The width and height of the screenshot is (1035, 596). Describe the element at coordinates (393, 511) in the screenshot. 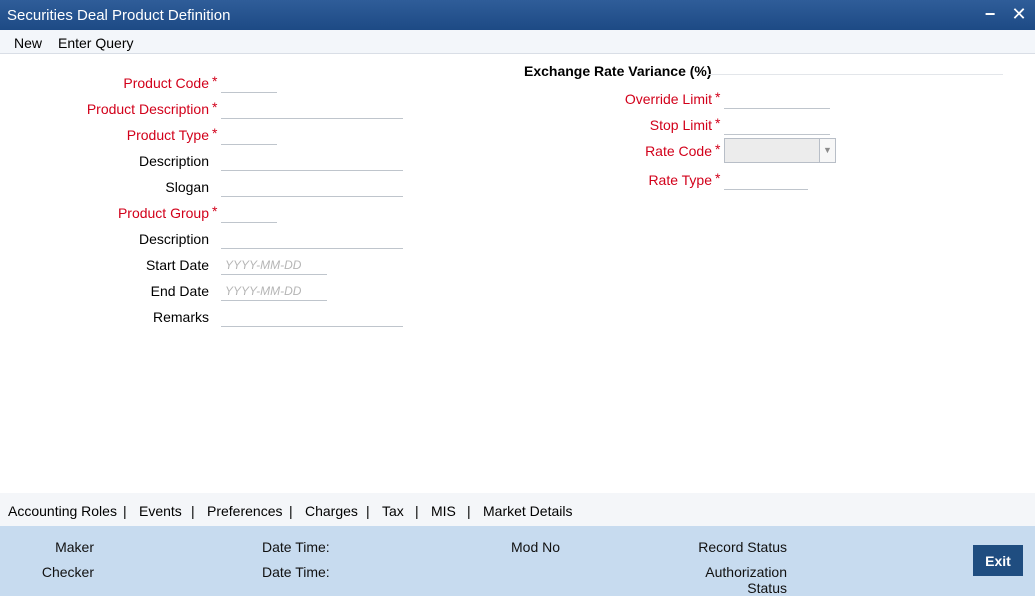

I see `tab-tax: Tax` at that location.